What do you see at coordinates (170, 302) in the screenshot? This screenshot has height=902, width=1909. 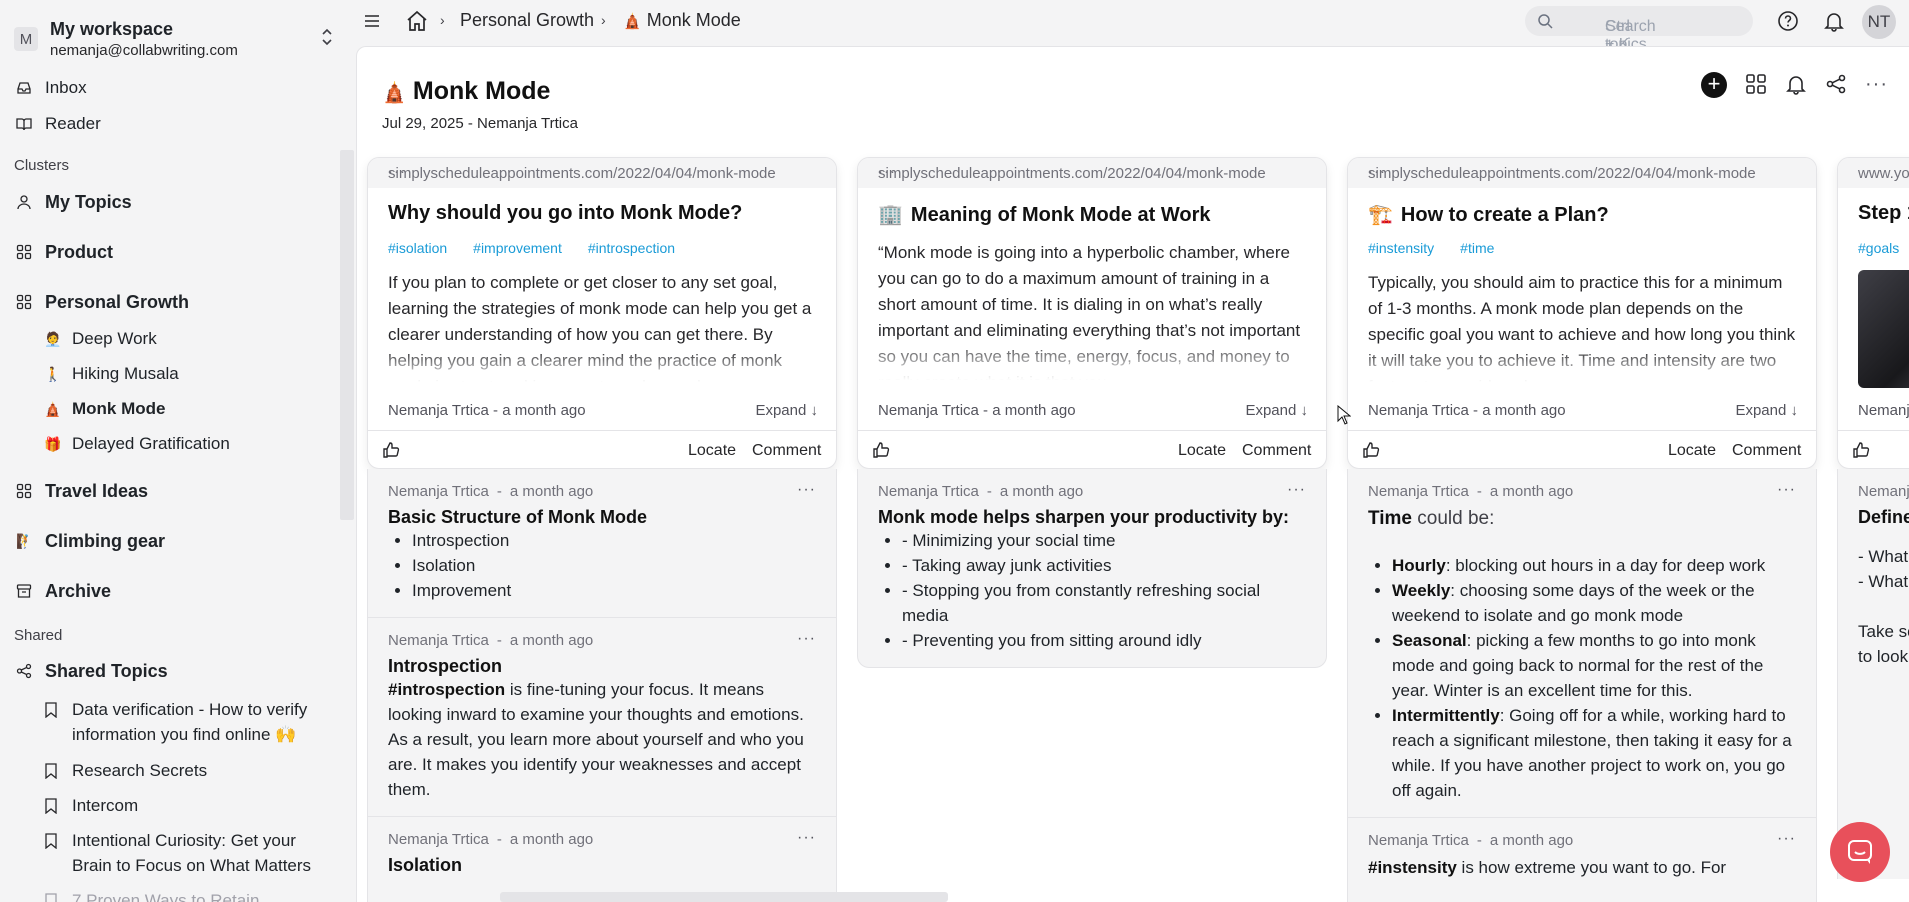 I see `sidebar-item-personal-growth: Personal Growth` at bounding box center [170, 302].